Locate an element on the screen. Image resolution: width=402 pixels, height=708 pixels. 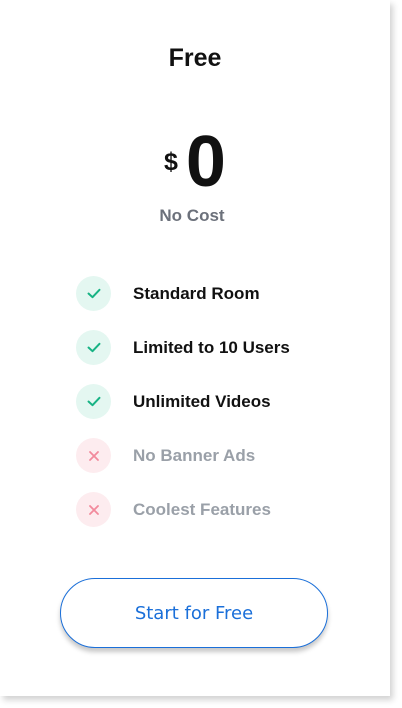
feature-item: Unlimited Videos is located at coordinates (226, 402).